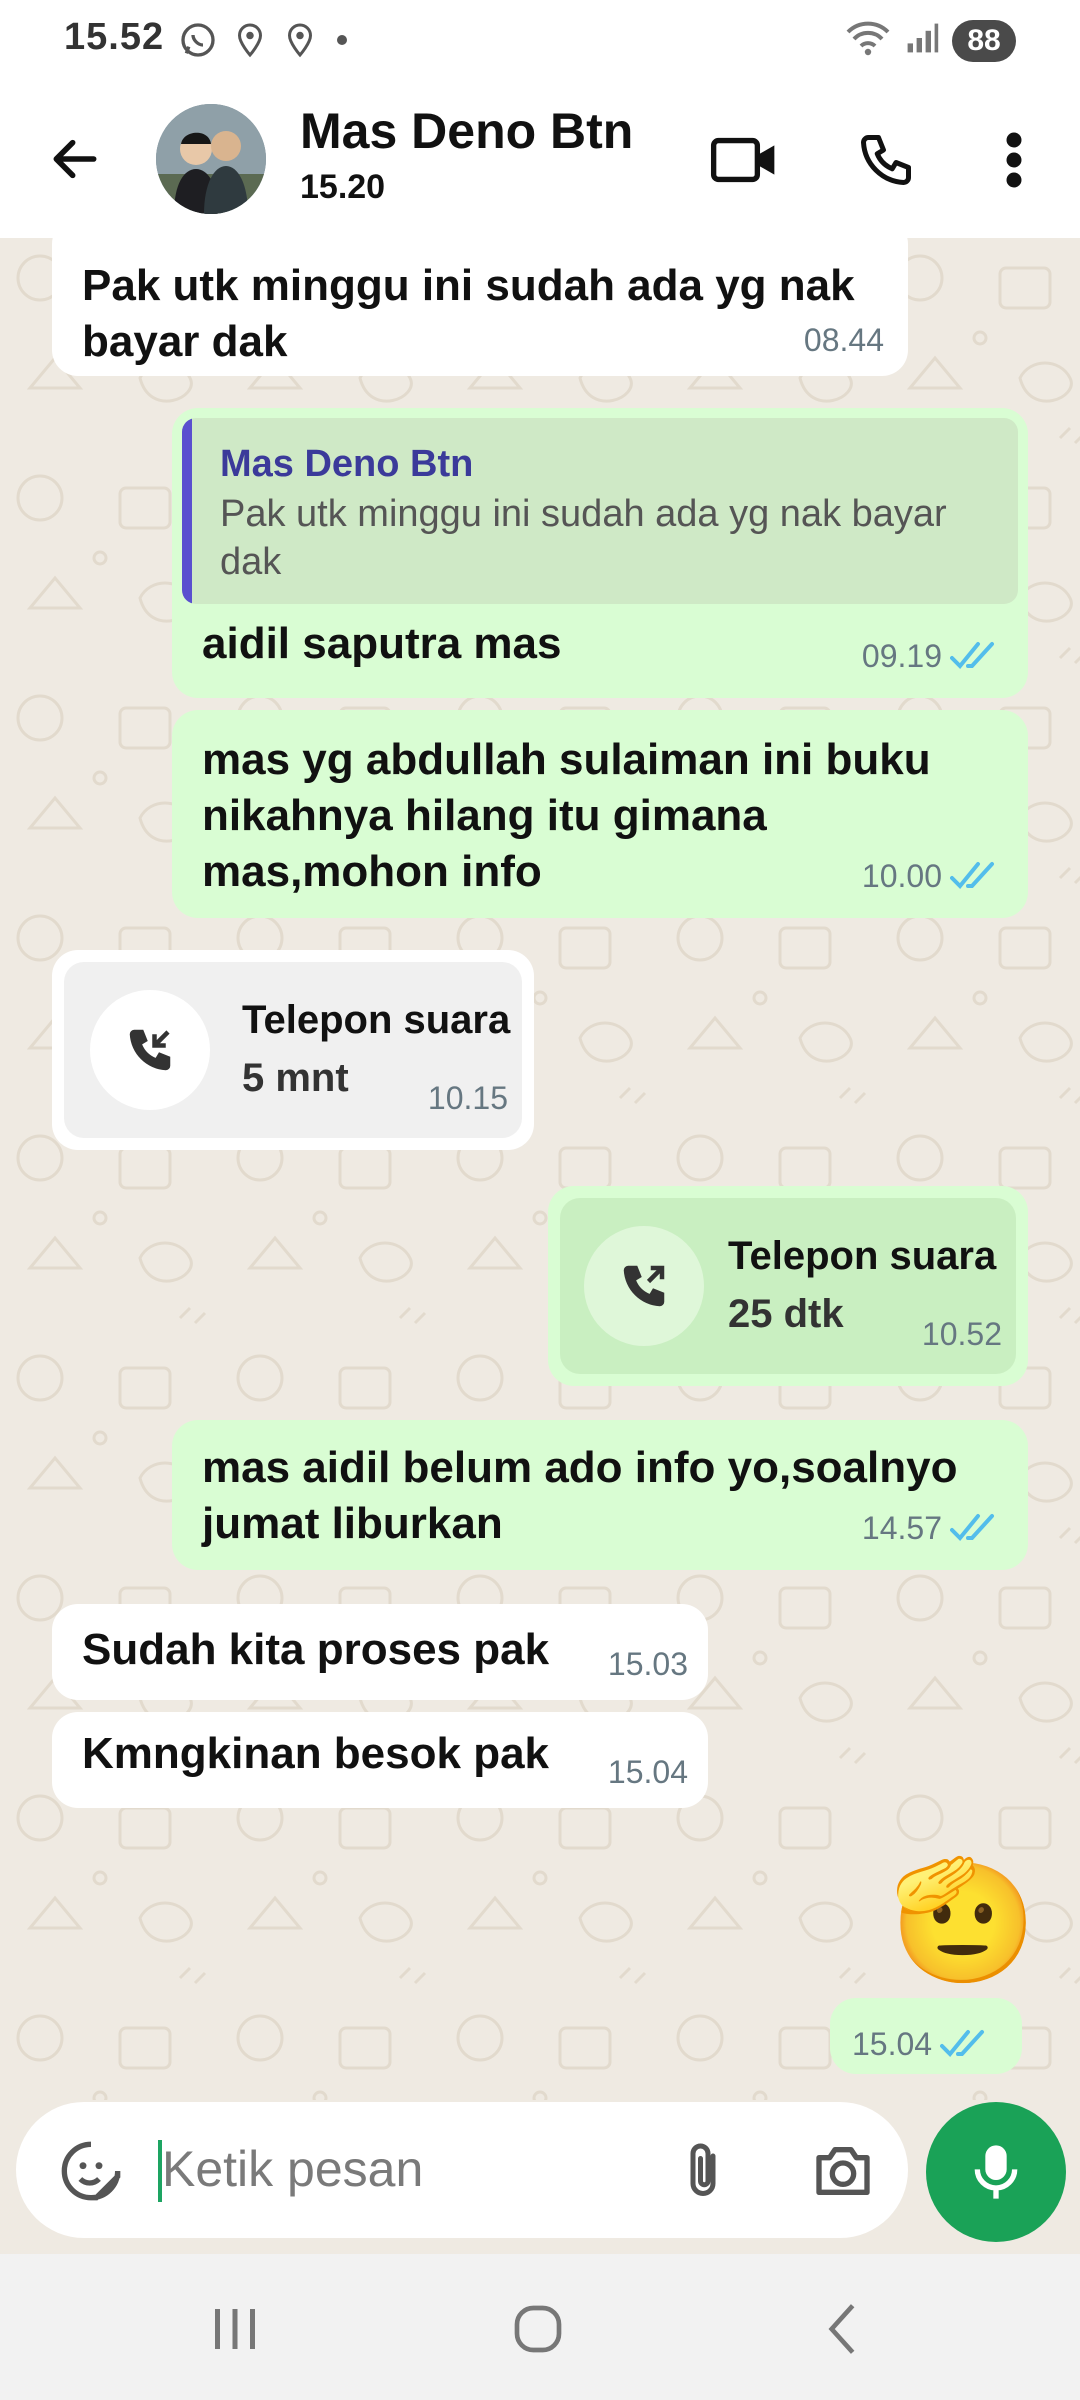  Describe the element at coordinates (211, 159) in the screenshot. I see `avatar` at that location.